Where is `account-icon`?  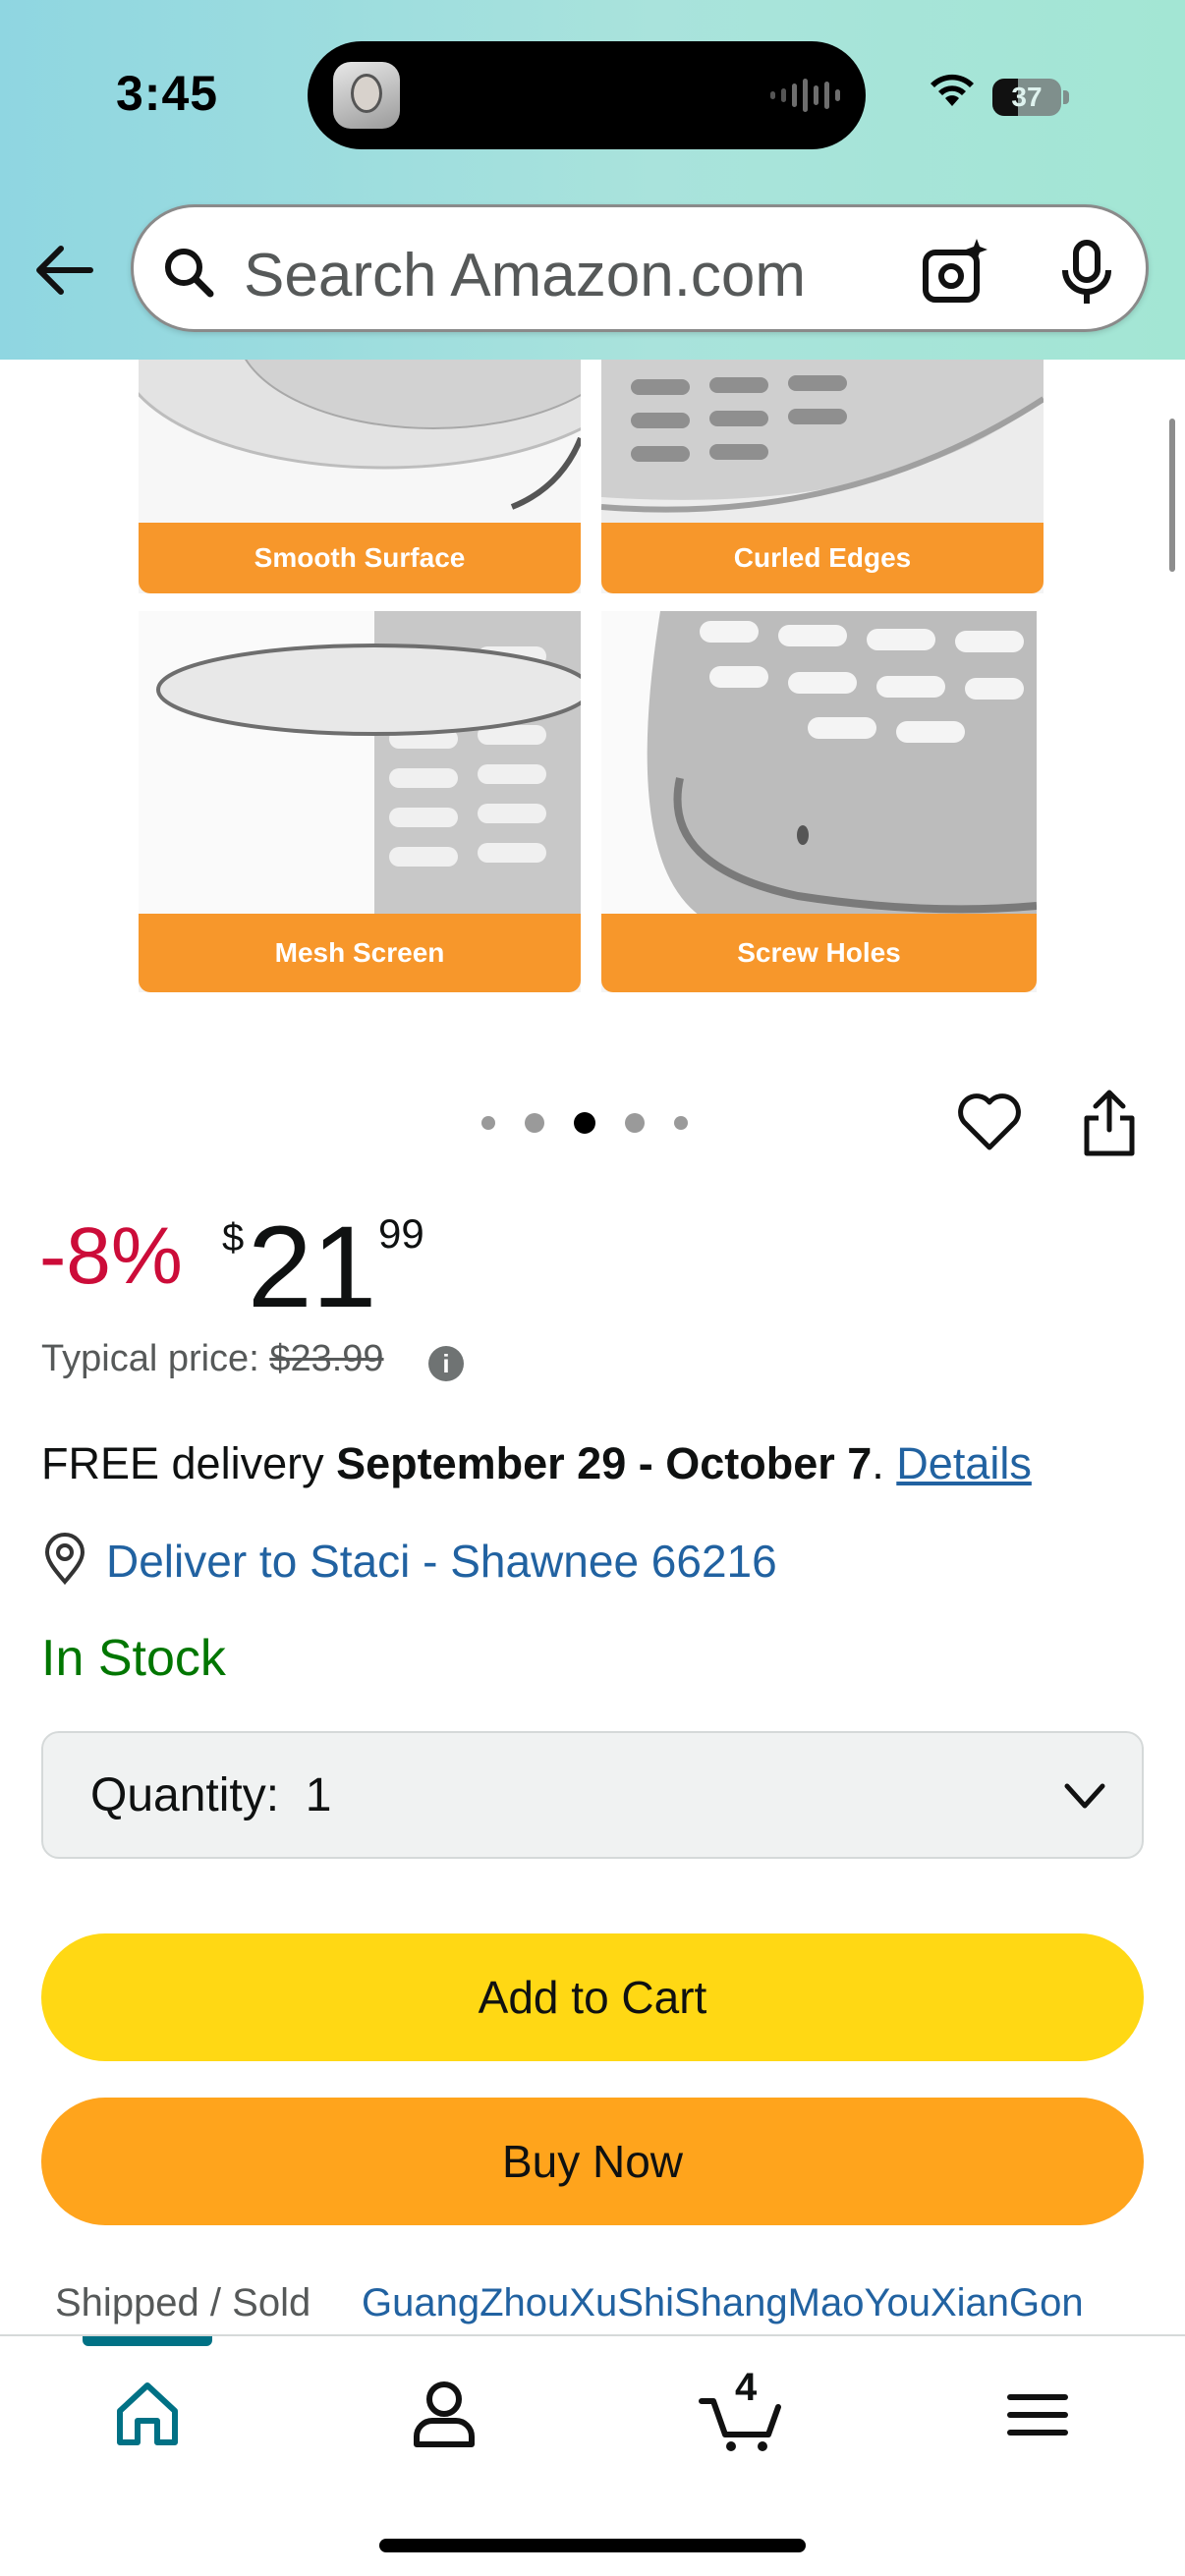 account-icon is located at coordinates (444, 2415).